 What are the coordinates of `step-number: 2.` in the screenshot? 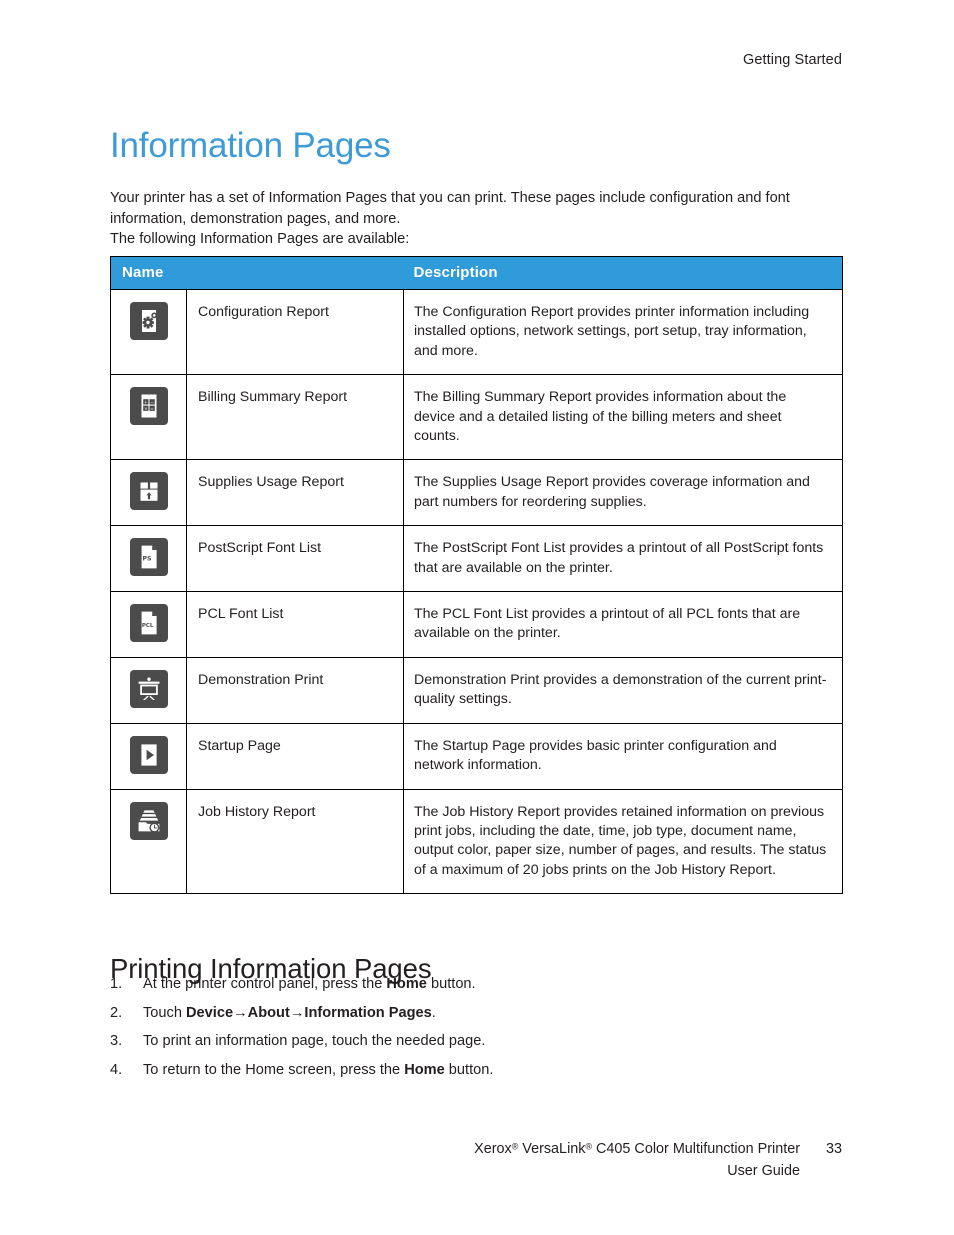 It's located at (116, 1012).